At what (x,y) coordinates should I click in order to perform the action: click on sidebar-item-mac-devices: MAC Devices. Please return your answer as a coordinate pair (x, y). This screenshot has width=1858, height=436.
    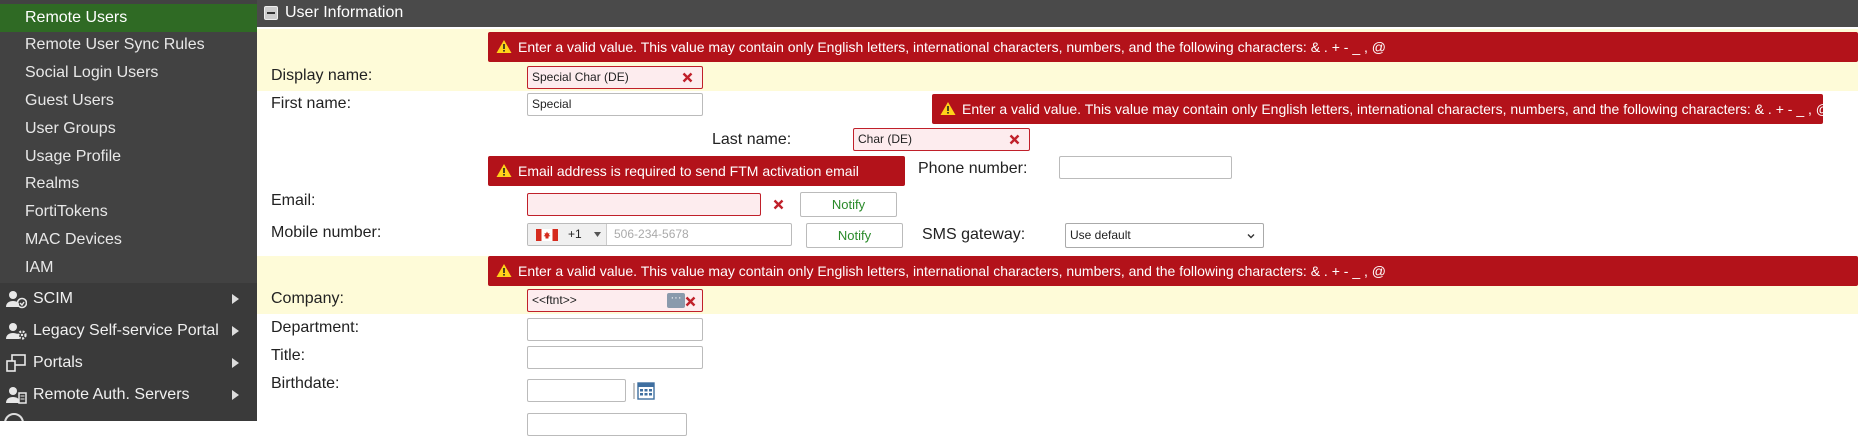
    Looking at the image, I should click on (128, 240).